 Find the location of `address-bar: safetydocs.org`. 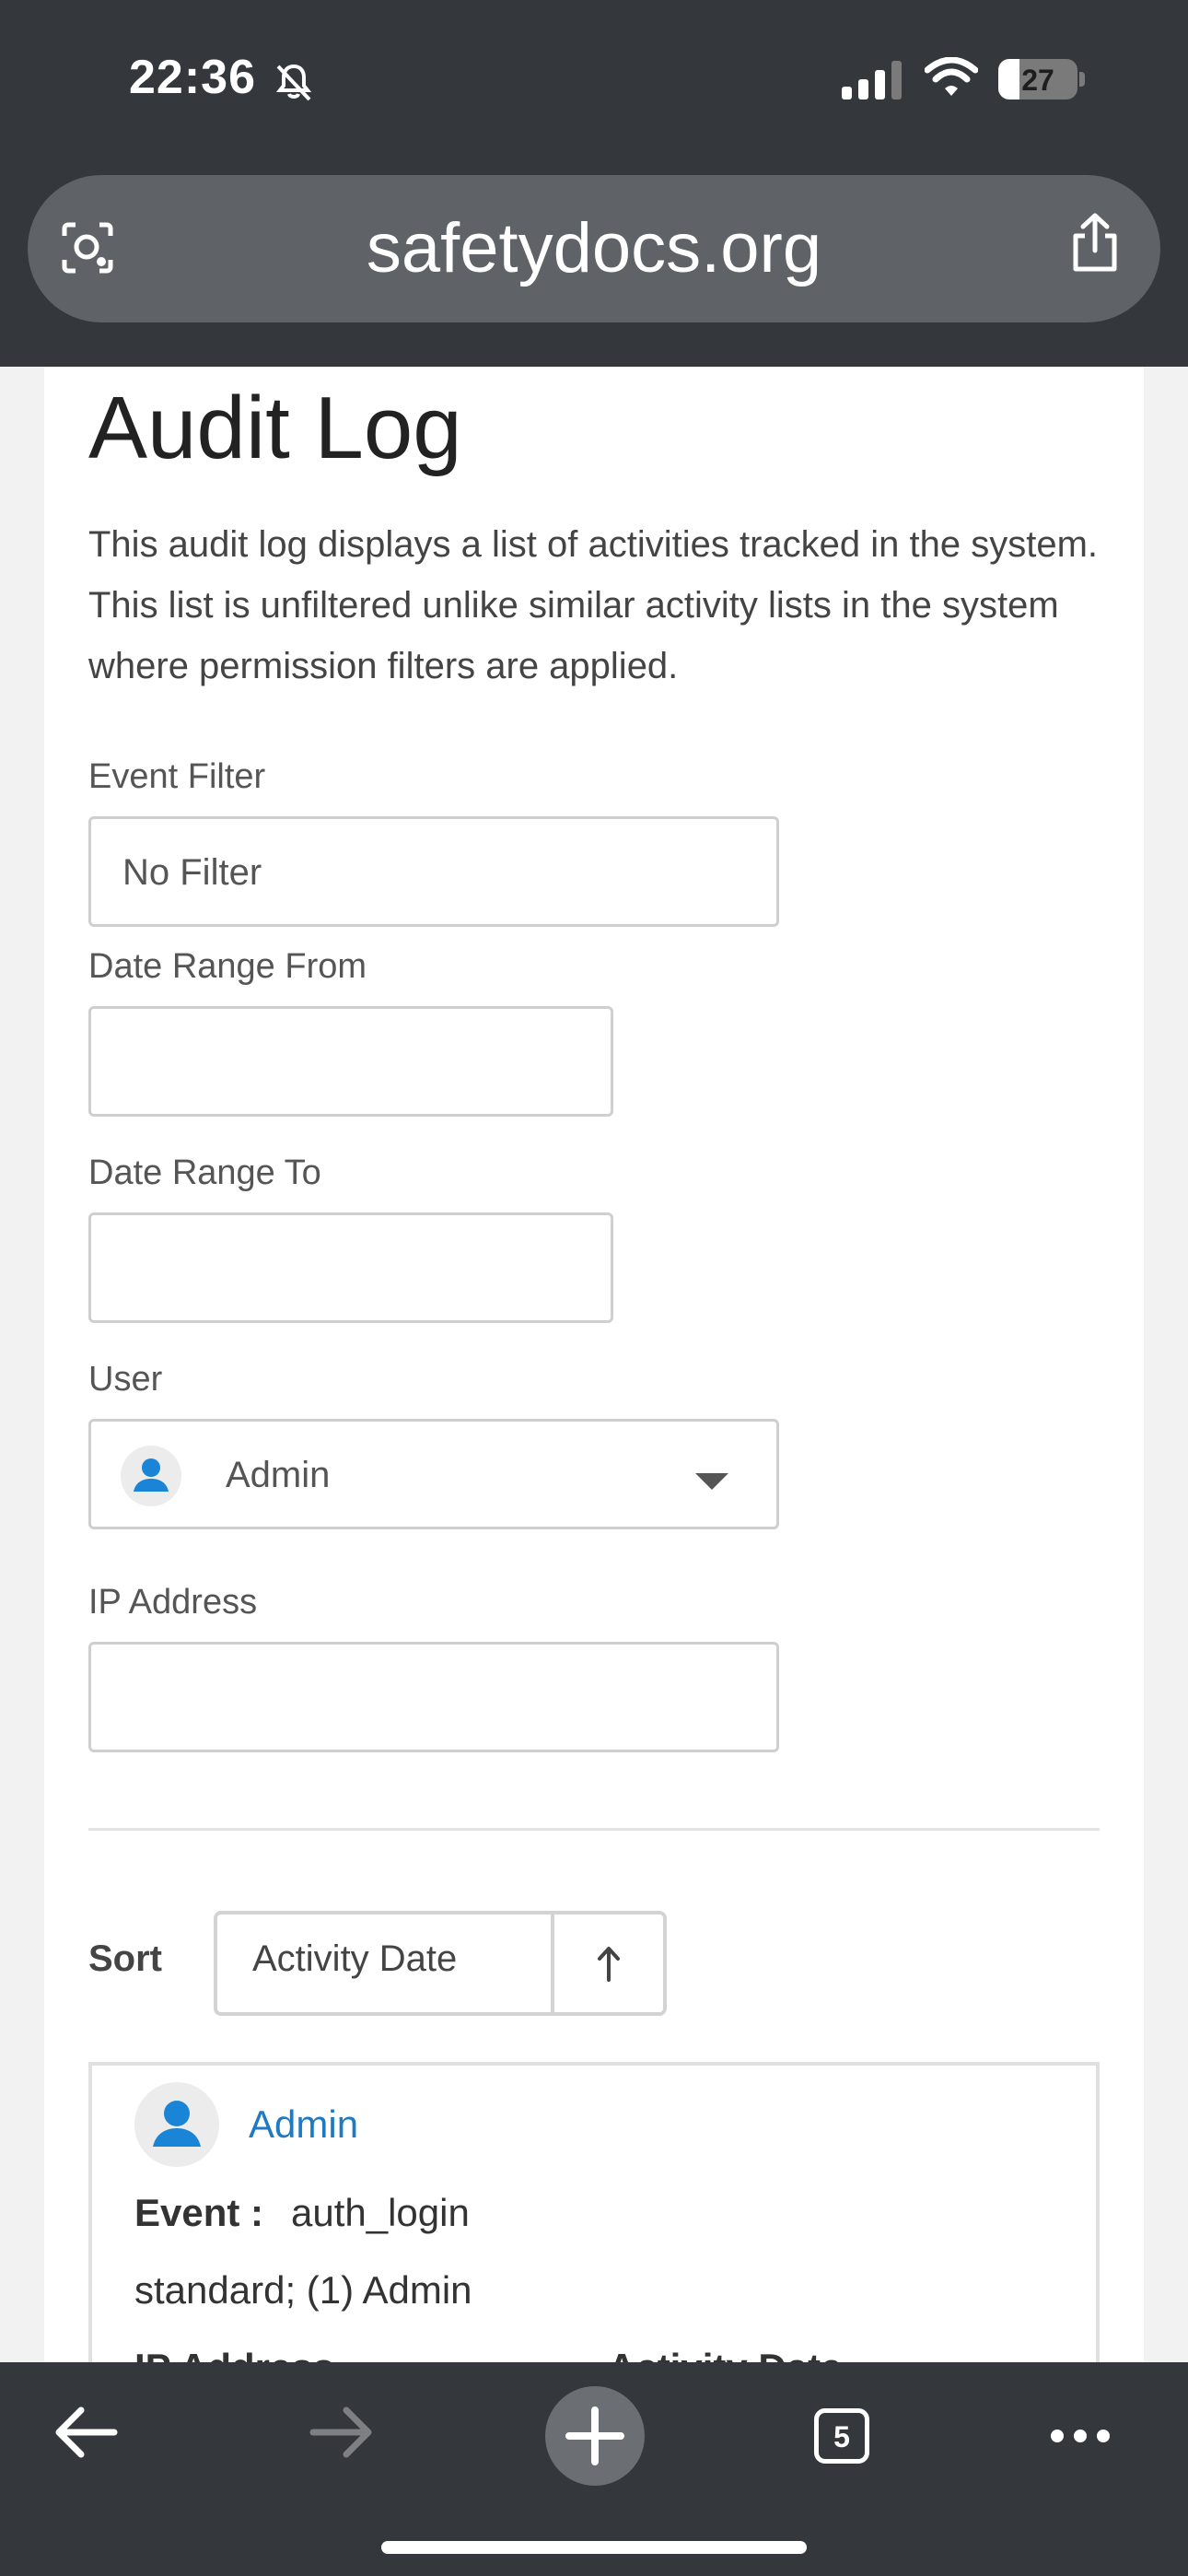

address-bar: safetydocs.org is located at coordinates (594, 248).